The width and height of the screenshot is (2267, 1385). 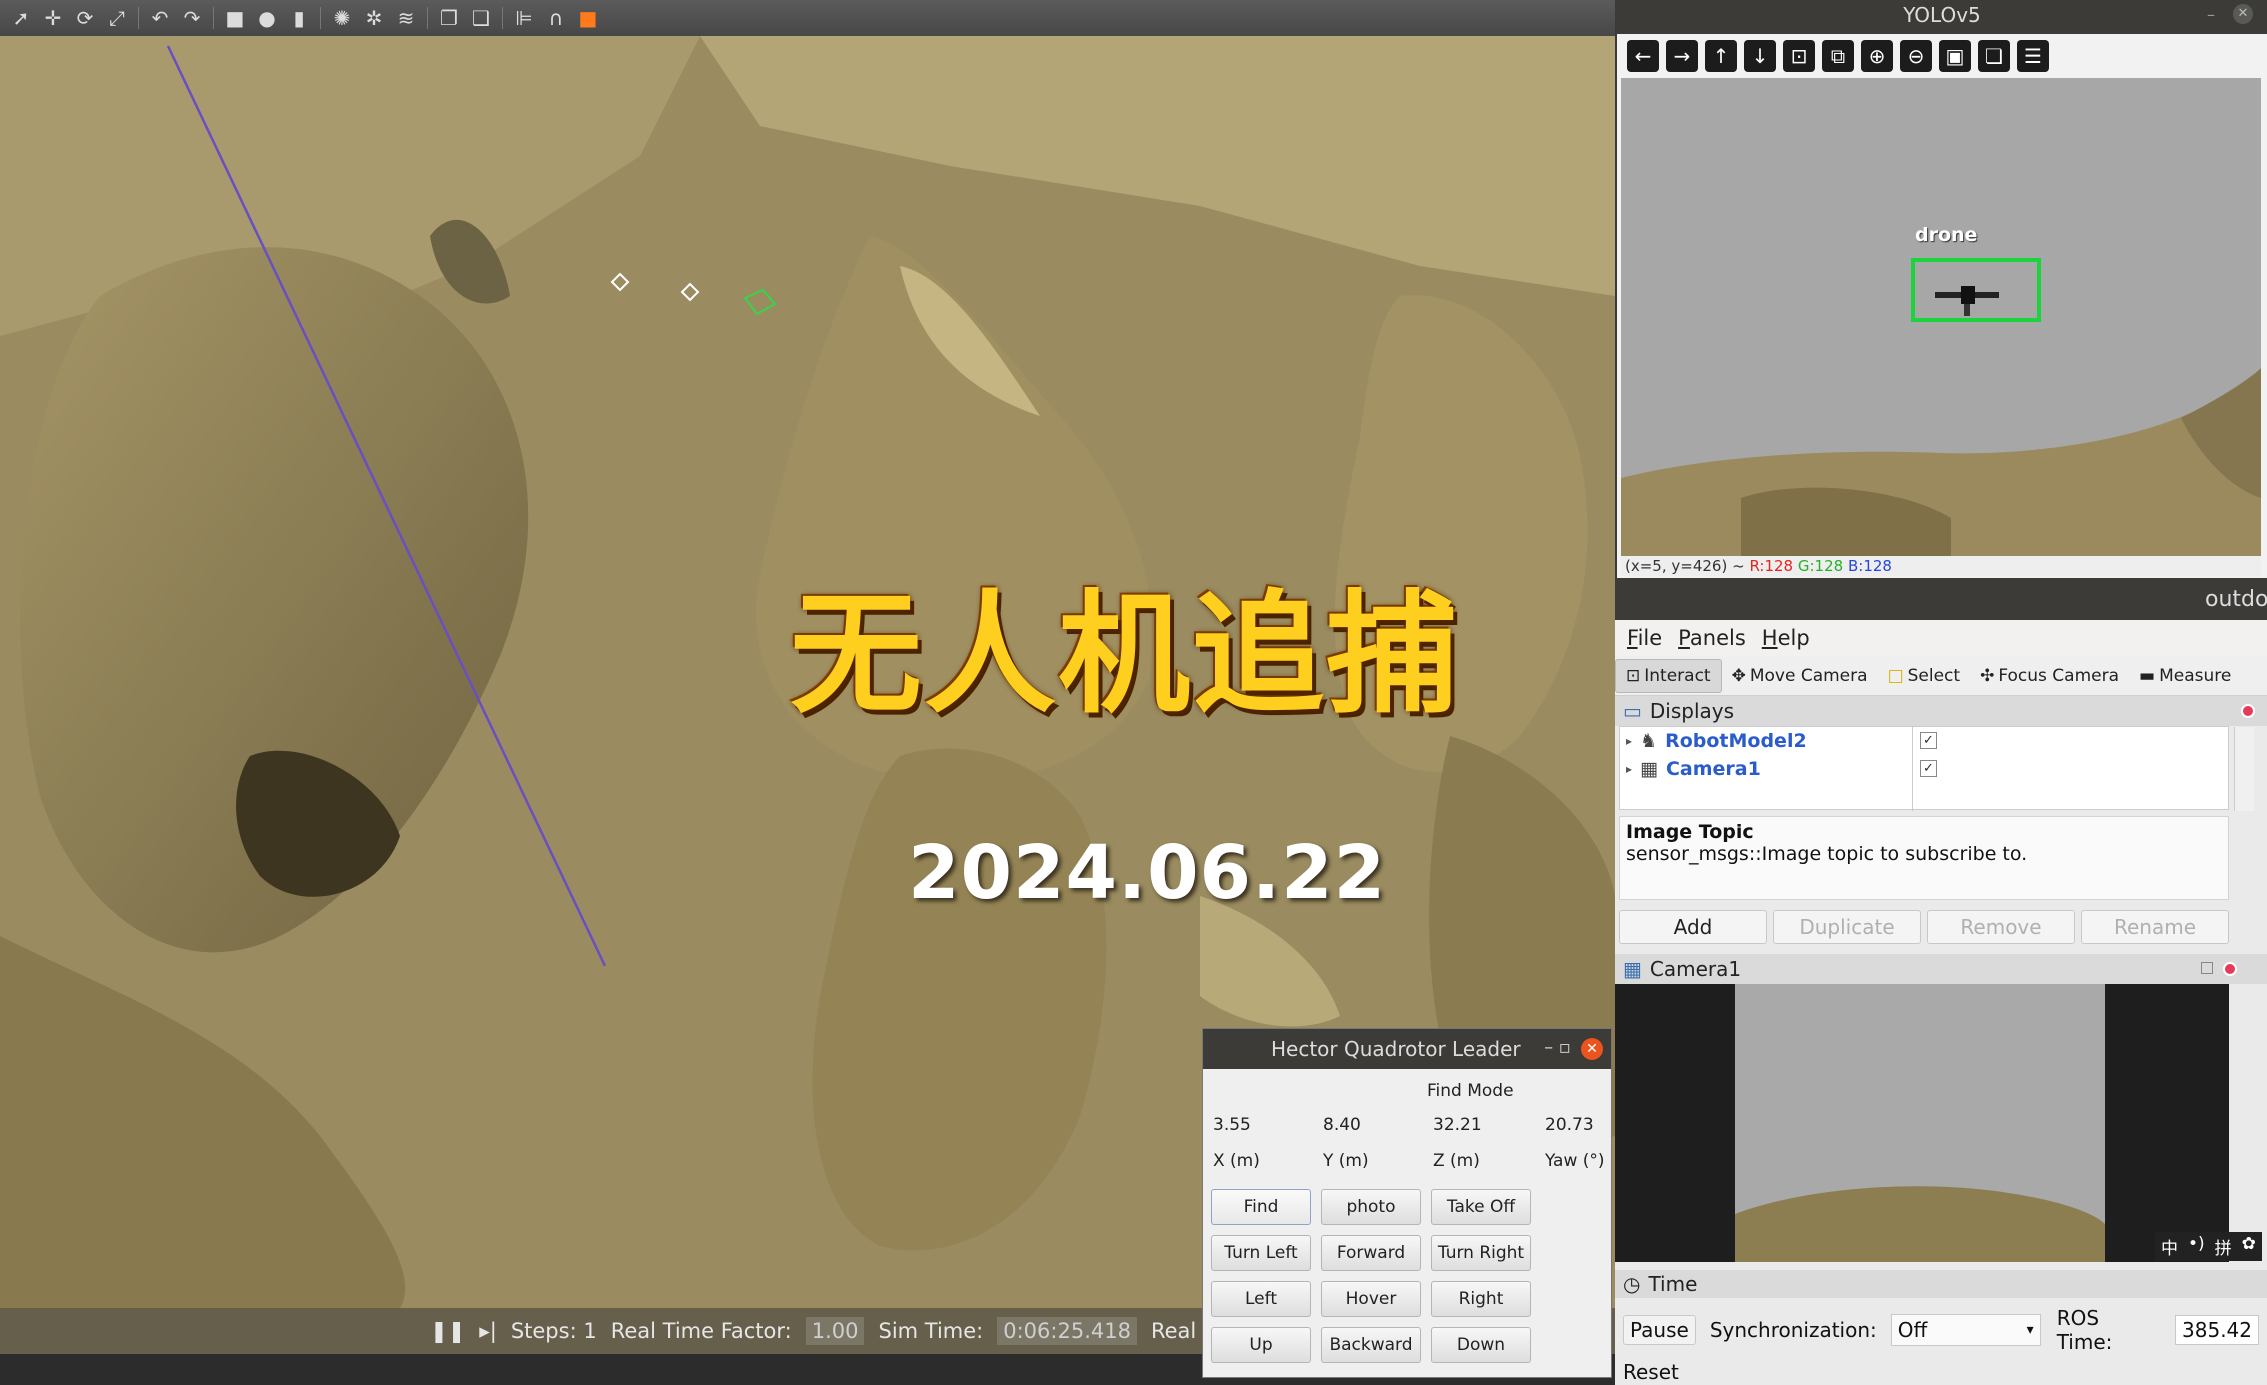 I want to click on minimize-icon: – ▫, so click(x=1557, y=1047).